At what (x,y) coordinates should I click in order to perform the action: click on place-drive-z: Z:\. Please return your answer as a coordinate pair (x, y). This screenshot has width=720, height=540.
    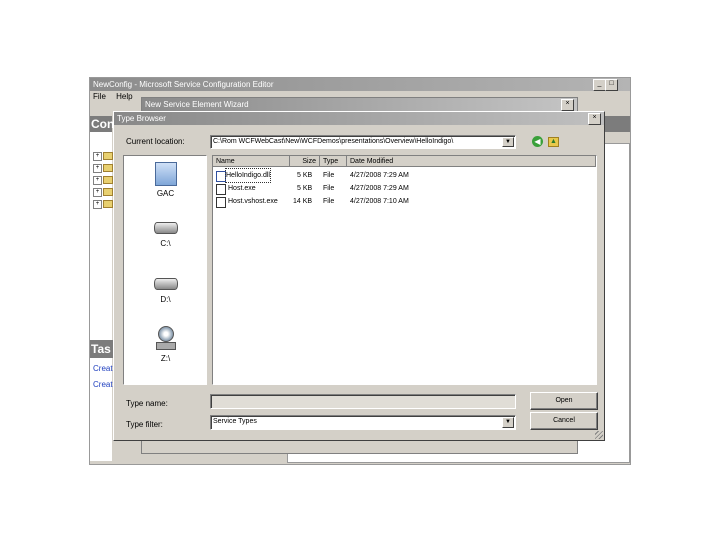
    Looking at the image, I should click on (165, 344).